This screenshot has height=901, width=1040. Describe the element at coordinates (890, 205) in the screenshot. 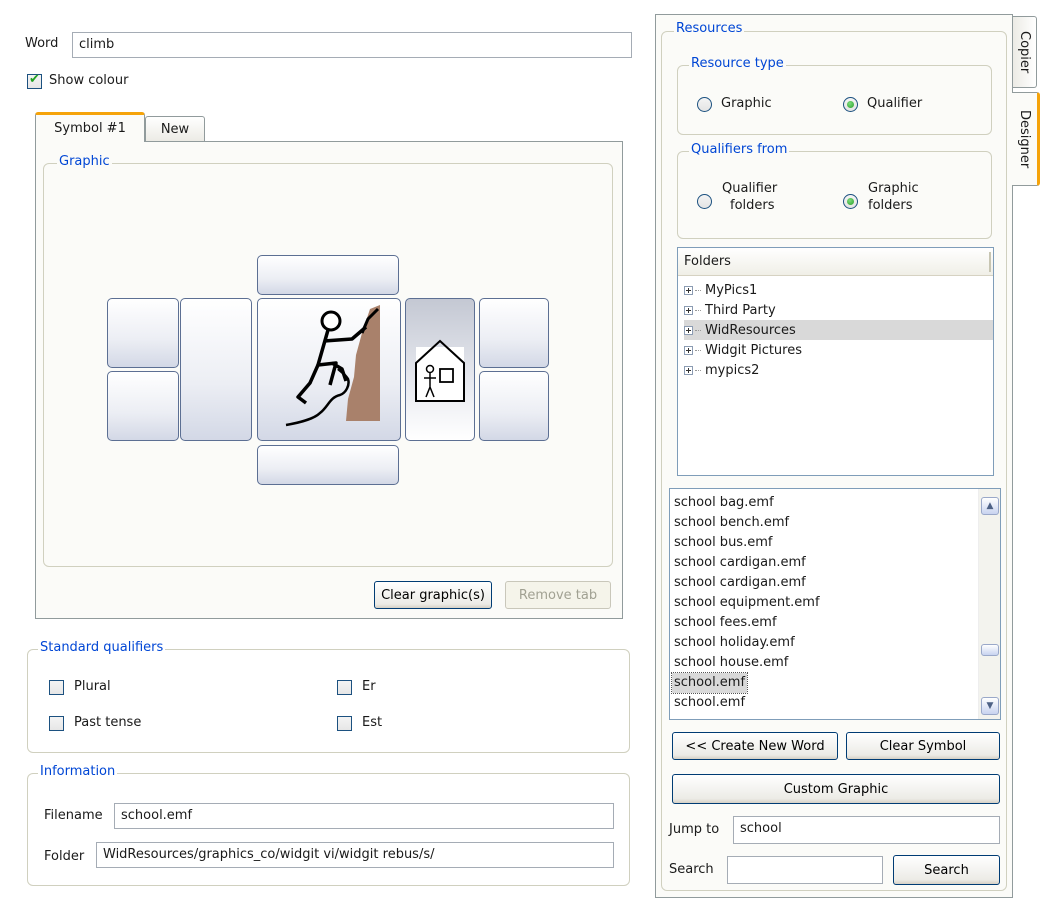

I see `graphic-folders-label-line2: folders` at that location.